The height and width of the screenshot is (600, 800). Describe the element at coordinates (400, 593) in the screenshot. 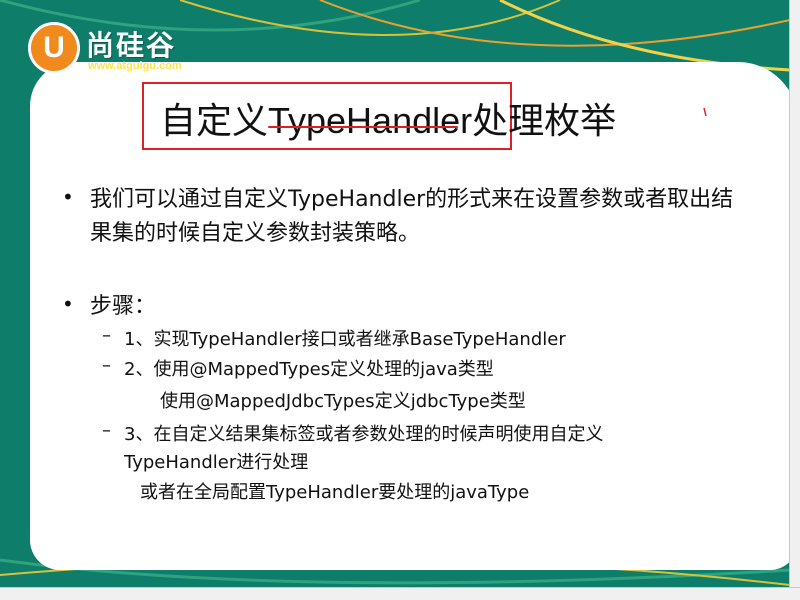

I see `window-bottom-edge` at that location.